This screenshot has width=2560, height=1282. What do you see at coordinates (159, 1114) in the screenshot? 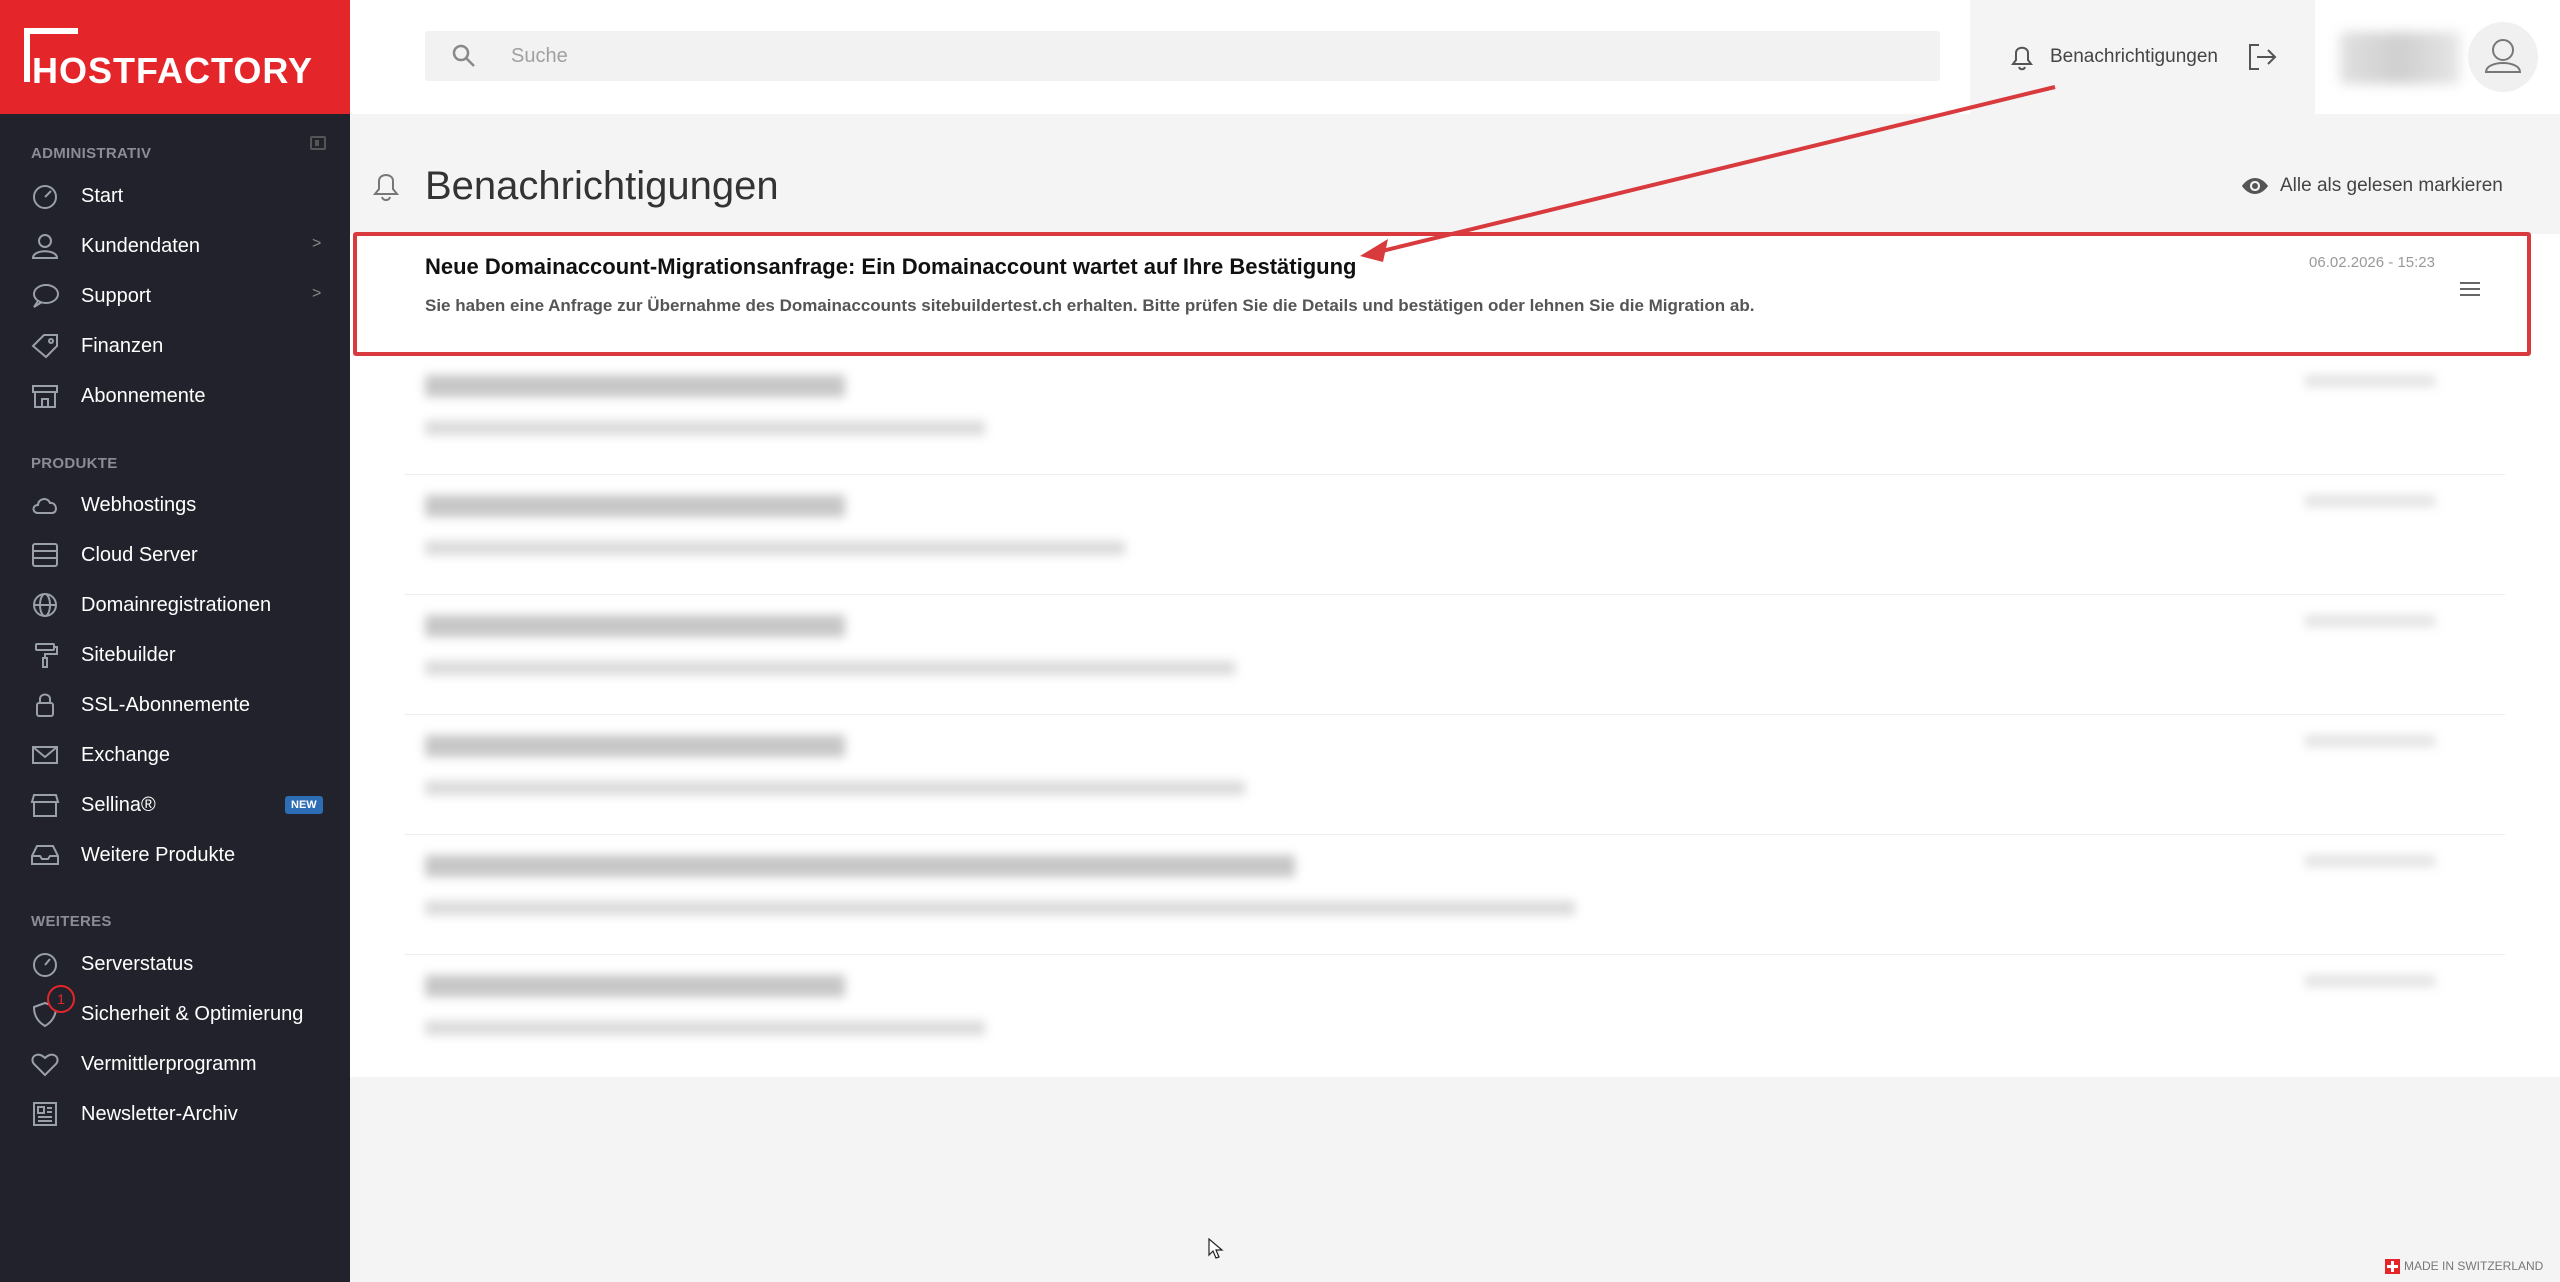
I see `sidebar-item-label: Newsletter-Archiv` at bounding box center [159, 1114].